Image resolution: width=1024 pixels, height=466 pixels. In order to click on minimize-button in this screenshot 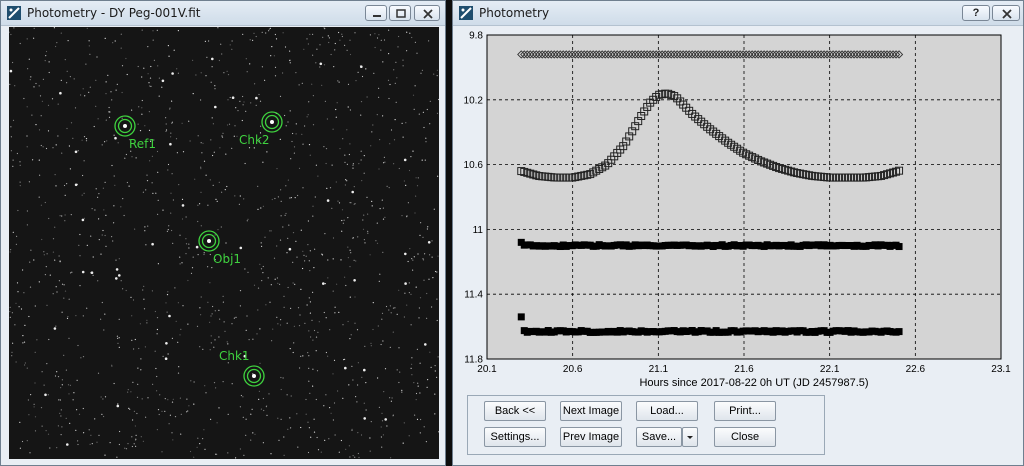, I will do `click(376, 13)`.